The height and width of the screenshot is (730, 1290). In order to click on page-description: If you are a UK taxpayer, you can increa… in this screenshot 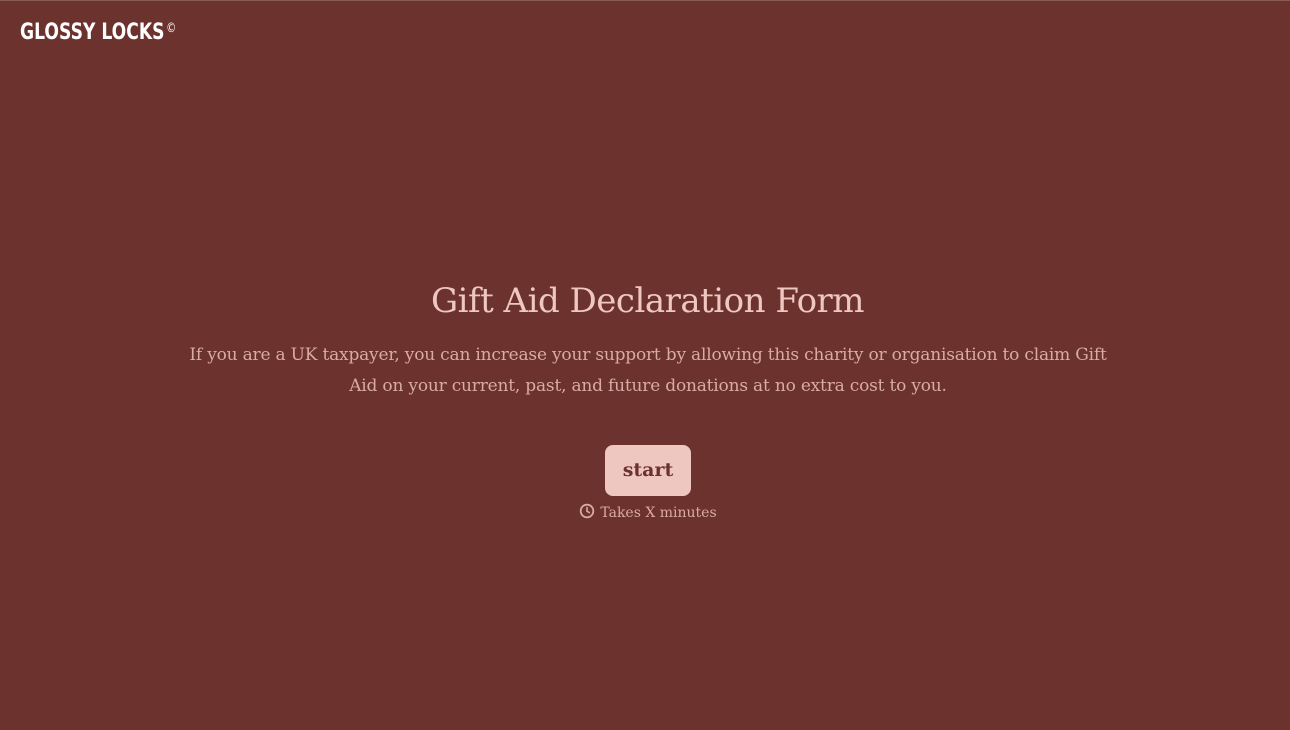, I will do `click(648, 370)`.